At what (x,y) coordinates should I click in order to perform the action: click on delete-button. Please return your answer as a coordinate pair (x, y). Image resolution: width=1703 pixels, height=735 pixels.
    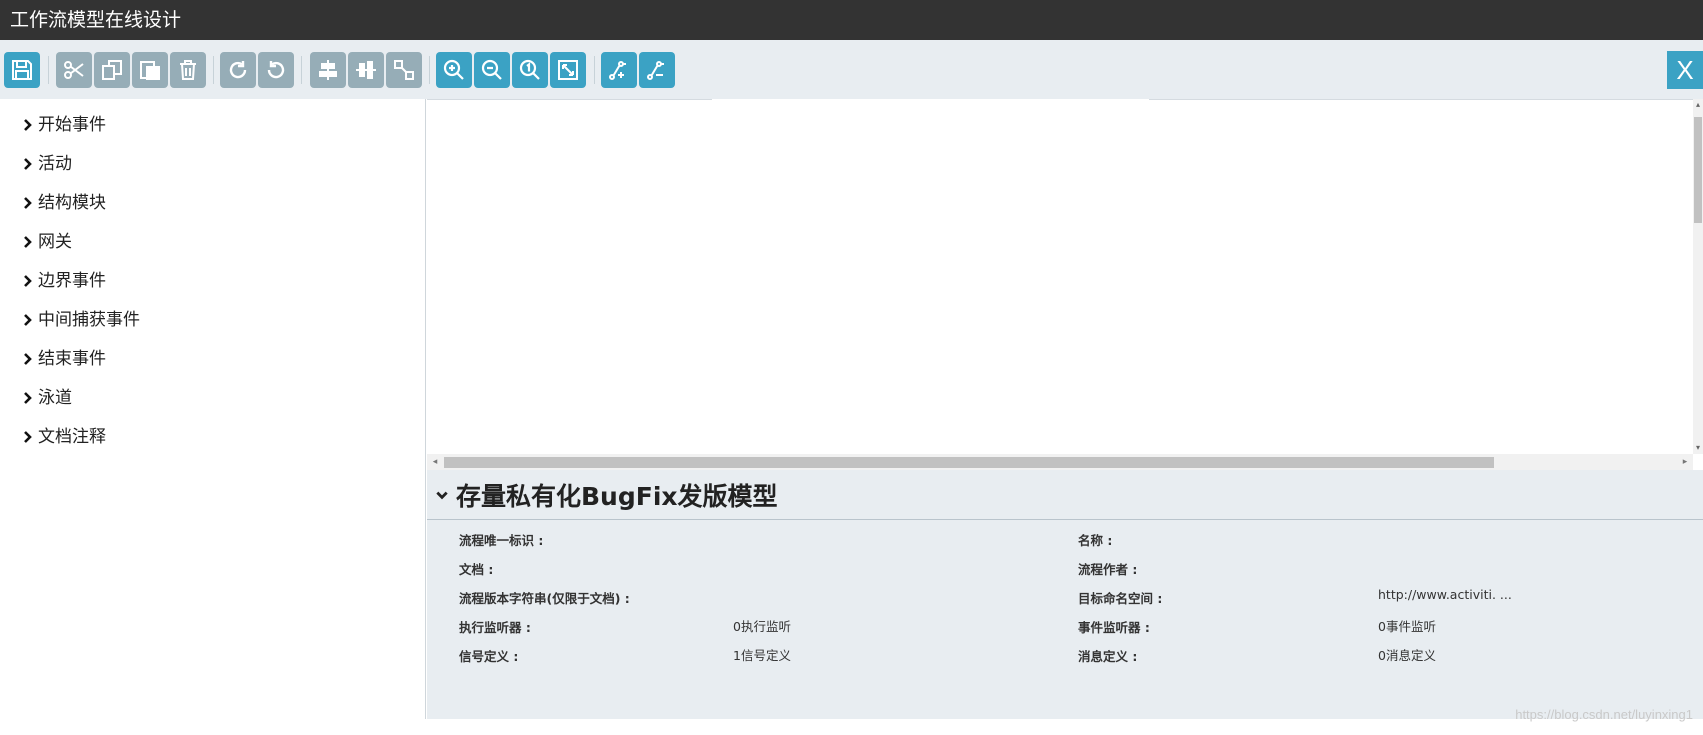
    Looking at the image, I should click on (188, 70).